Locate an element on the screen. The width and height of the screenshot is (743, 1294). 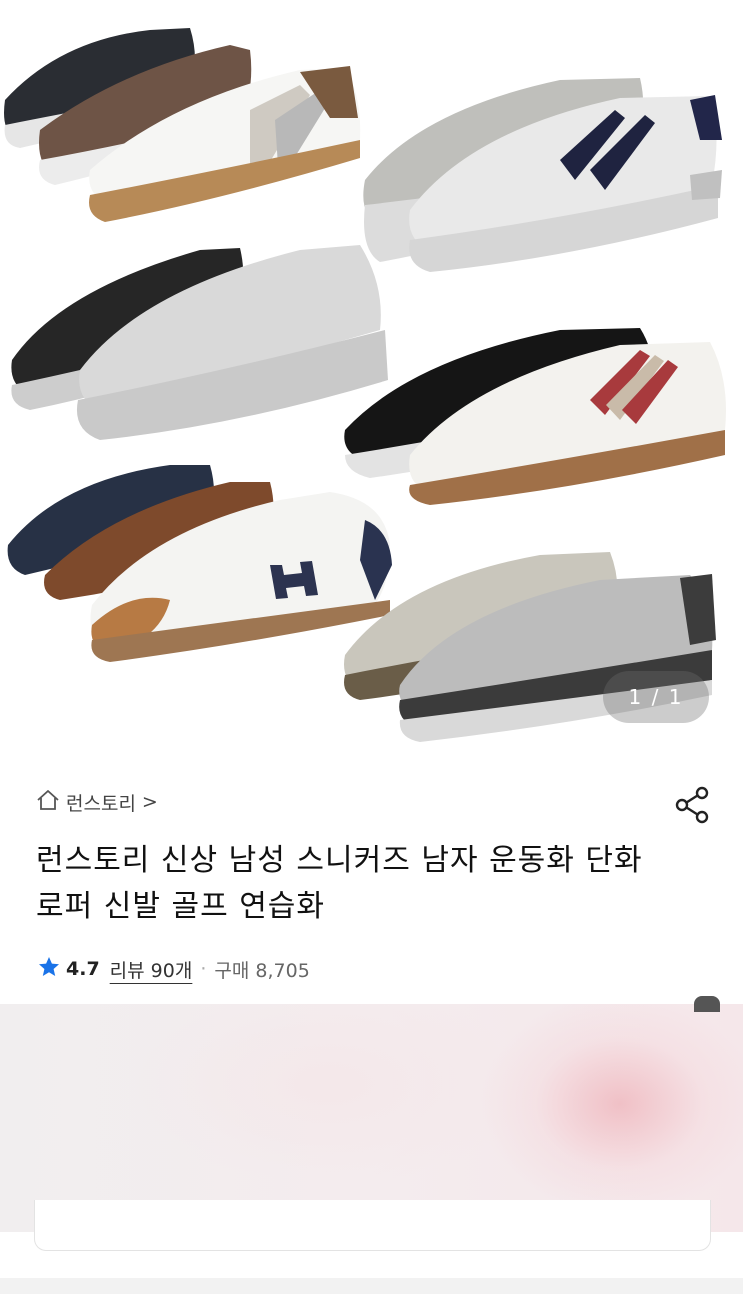
rating-row: 4.7 리뷰 90개 · 구매 8,705 is located at coordinates (173, 969).